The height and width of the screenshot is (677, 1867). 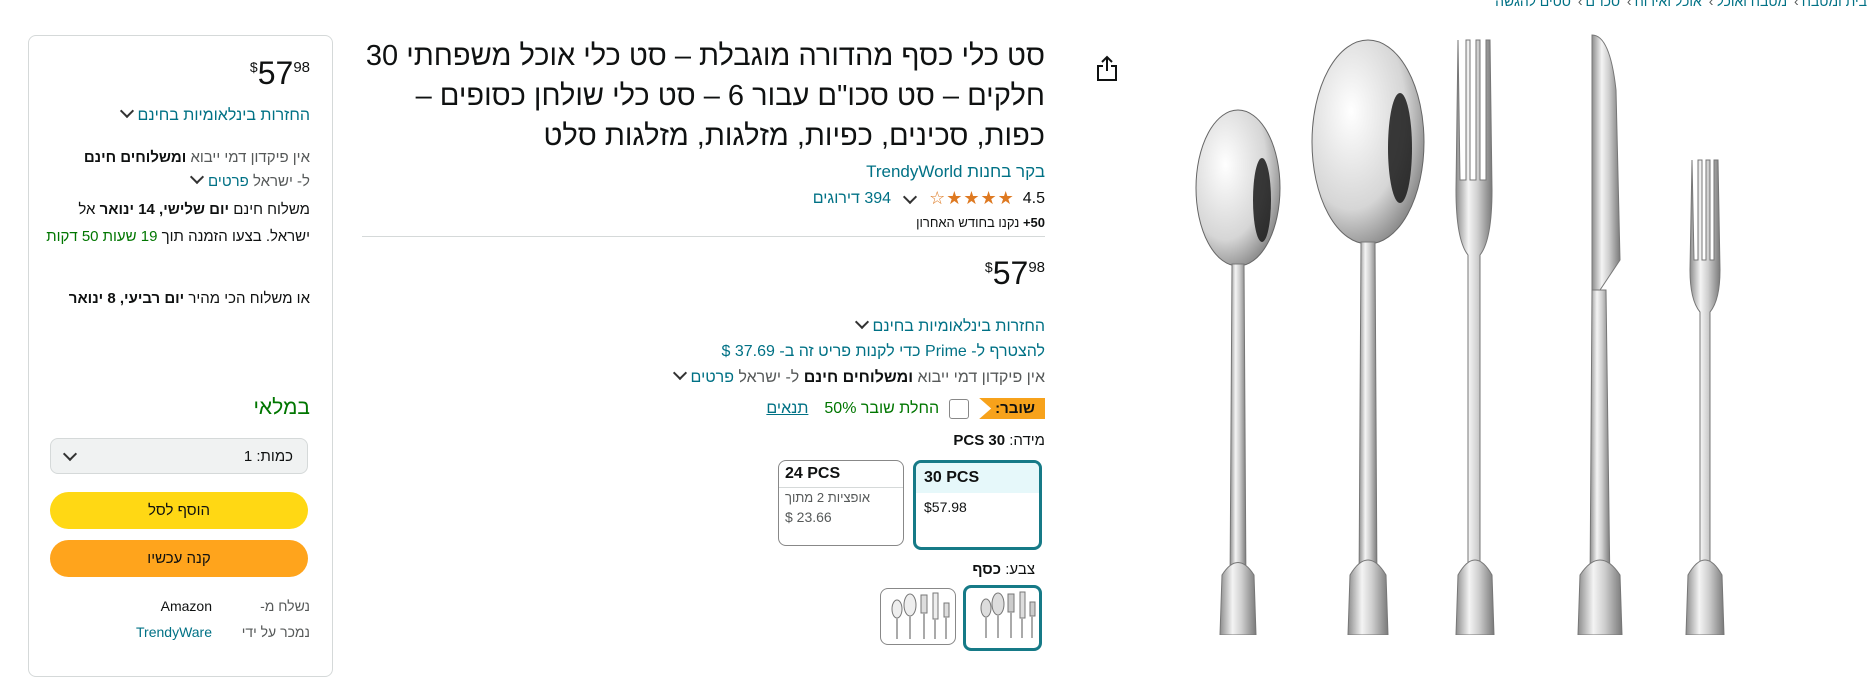 I want to click on size-value: 30 PCS, so click(x=979, y=440).